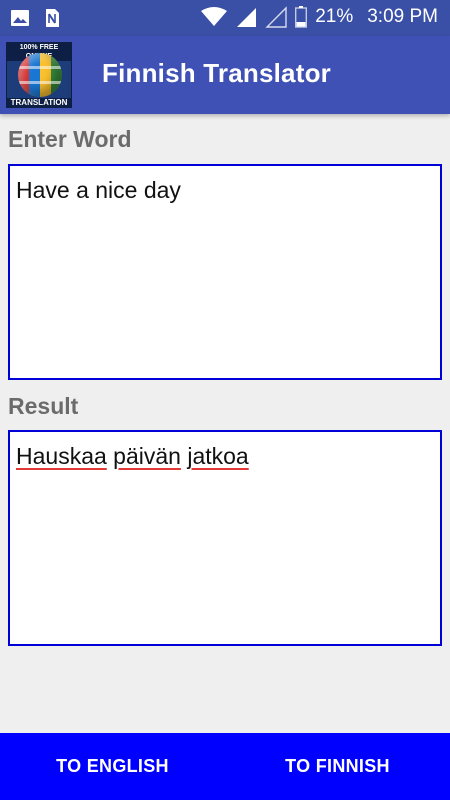  Describe the element at coordinates (216, 73) in the screenshot. I see `app-title: Finnish Translator` at that location.